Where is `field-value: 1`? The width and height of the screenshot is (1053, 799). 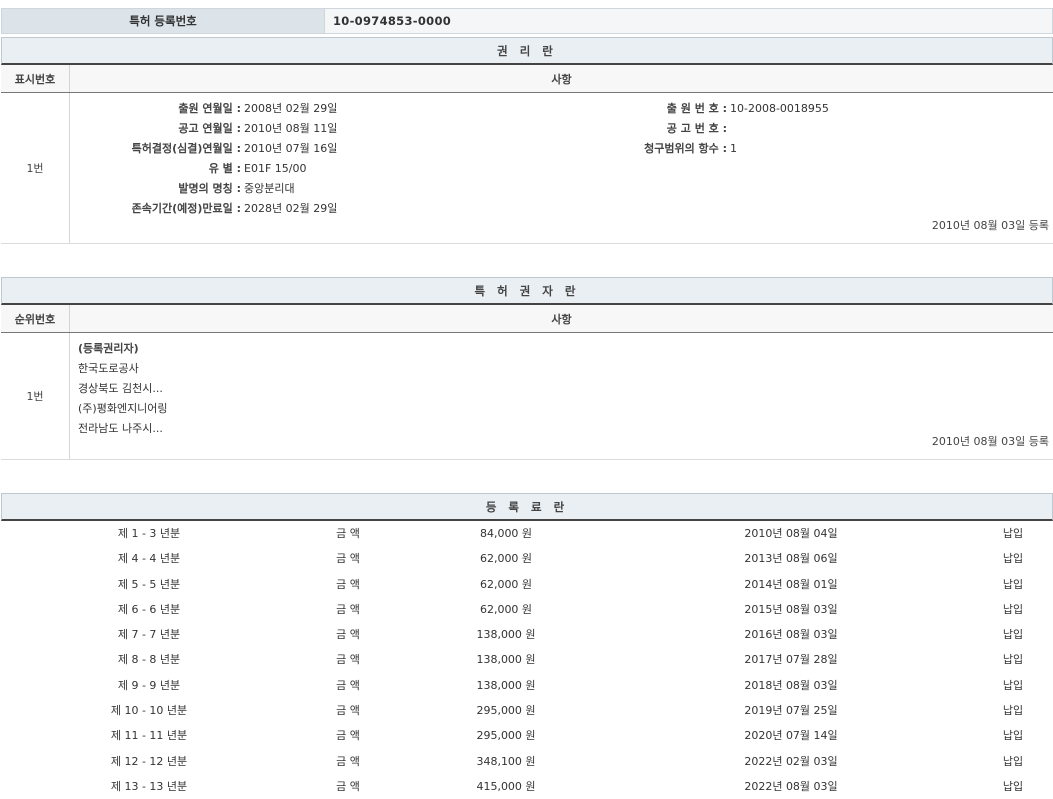 field-value: 1 is located at coordinates (779, 149).